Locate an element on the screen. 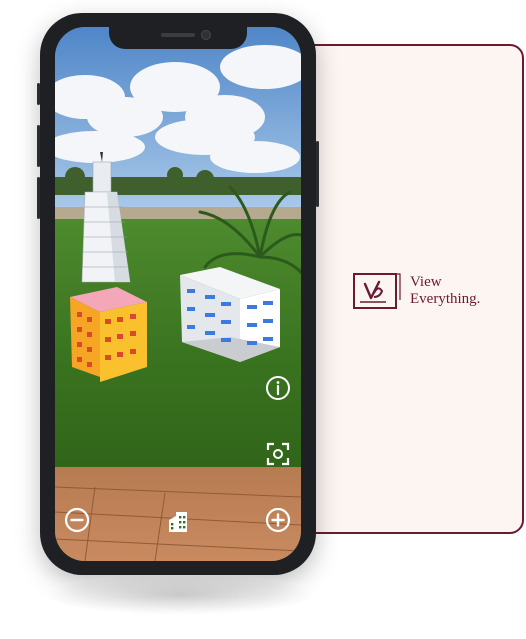  brand-tagline: View Everything. is located at coordinates (445, 291).